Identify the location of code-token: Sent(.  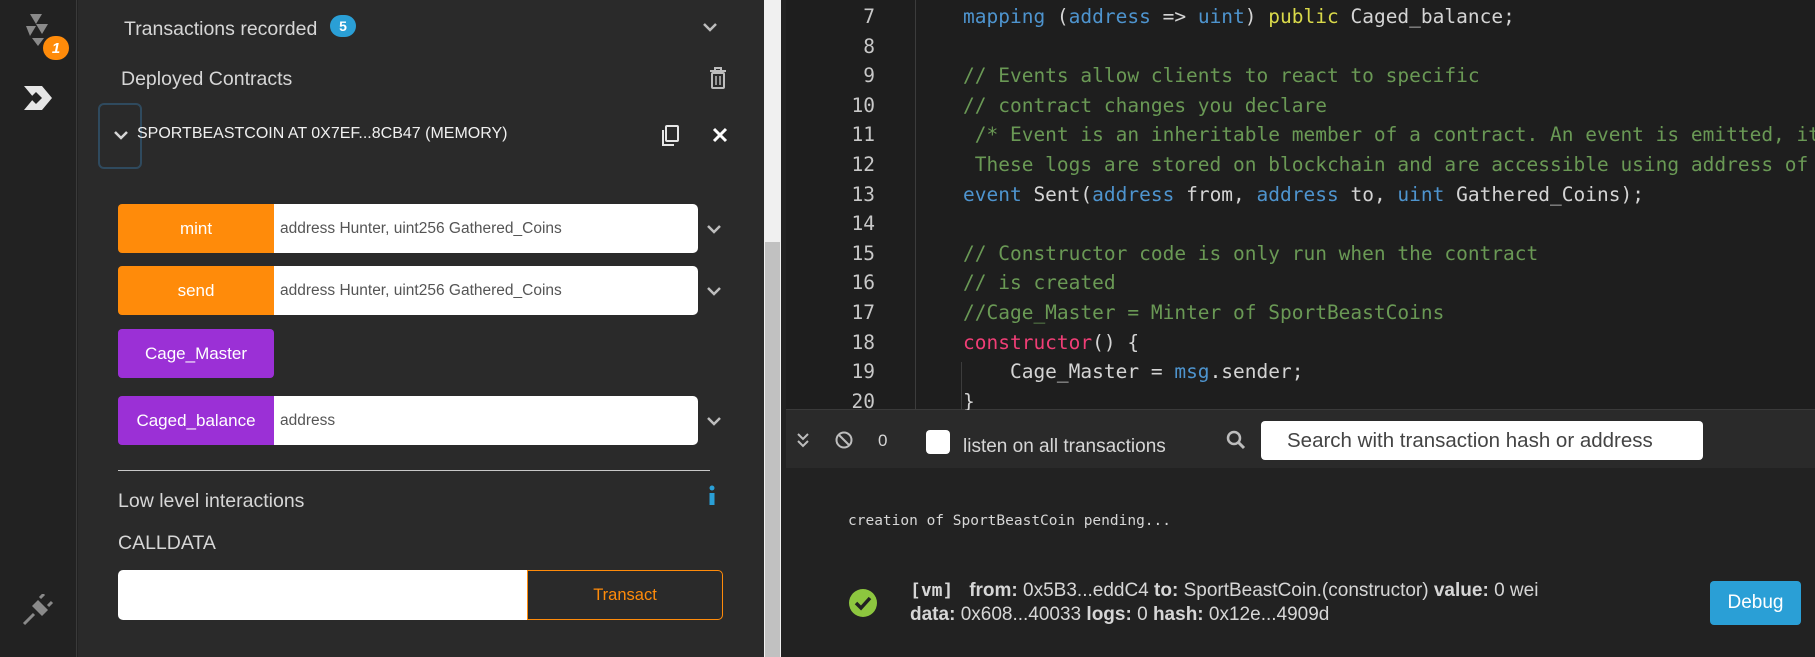
(1057, 194).